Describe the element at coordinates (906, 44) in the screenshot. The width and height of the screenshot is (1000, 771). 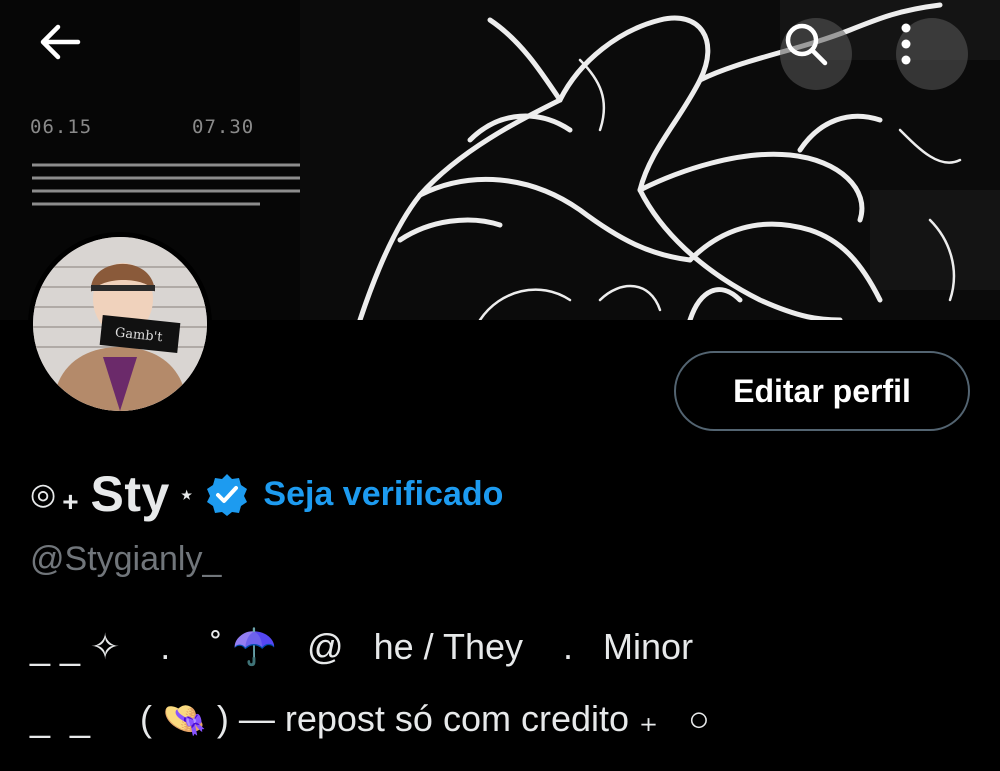
I see `more-vertical-icon` at that location.